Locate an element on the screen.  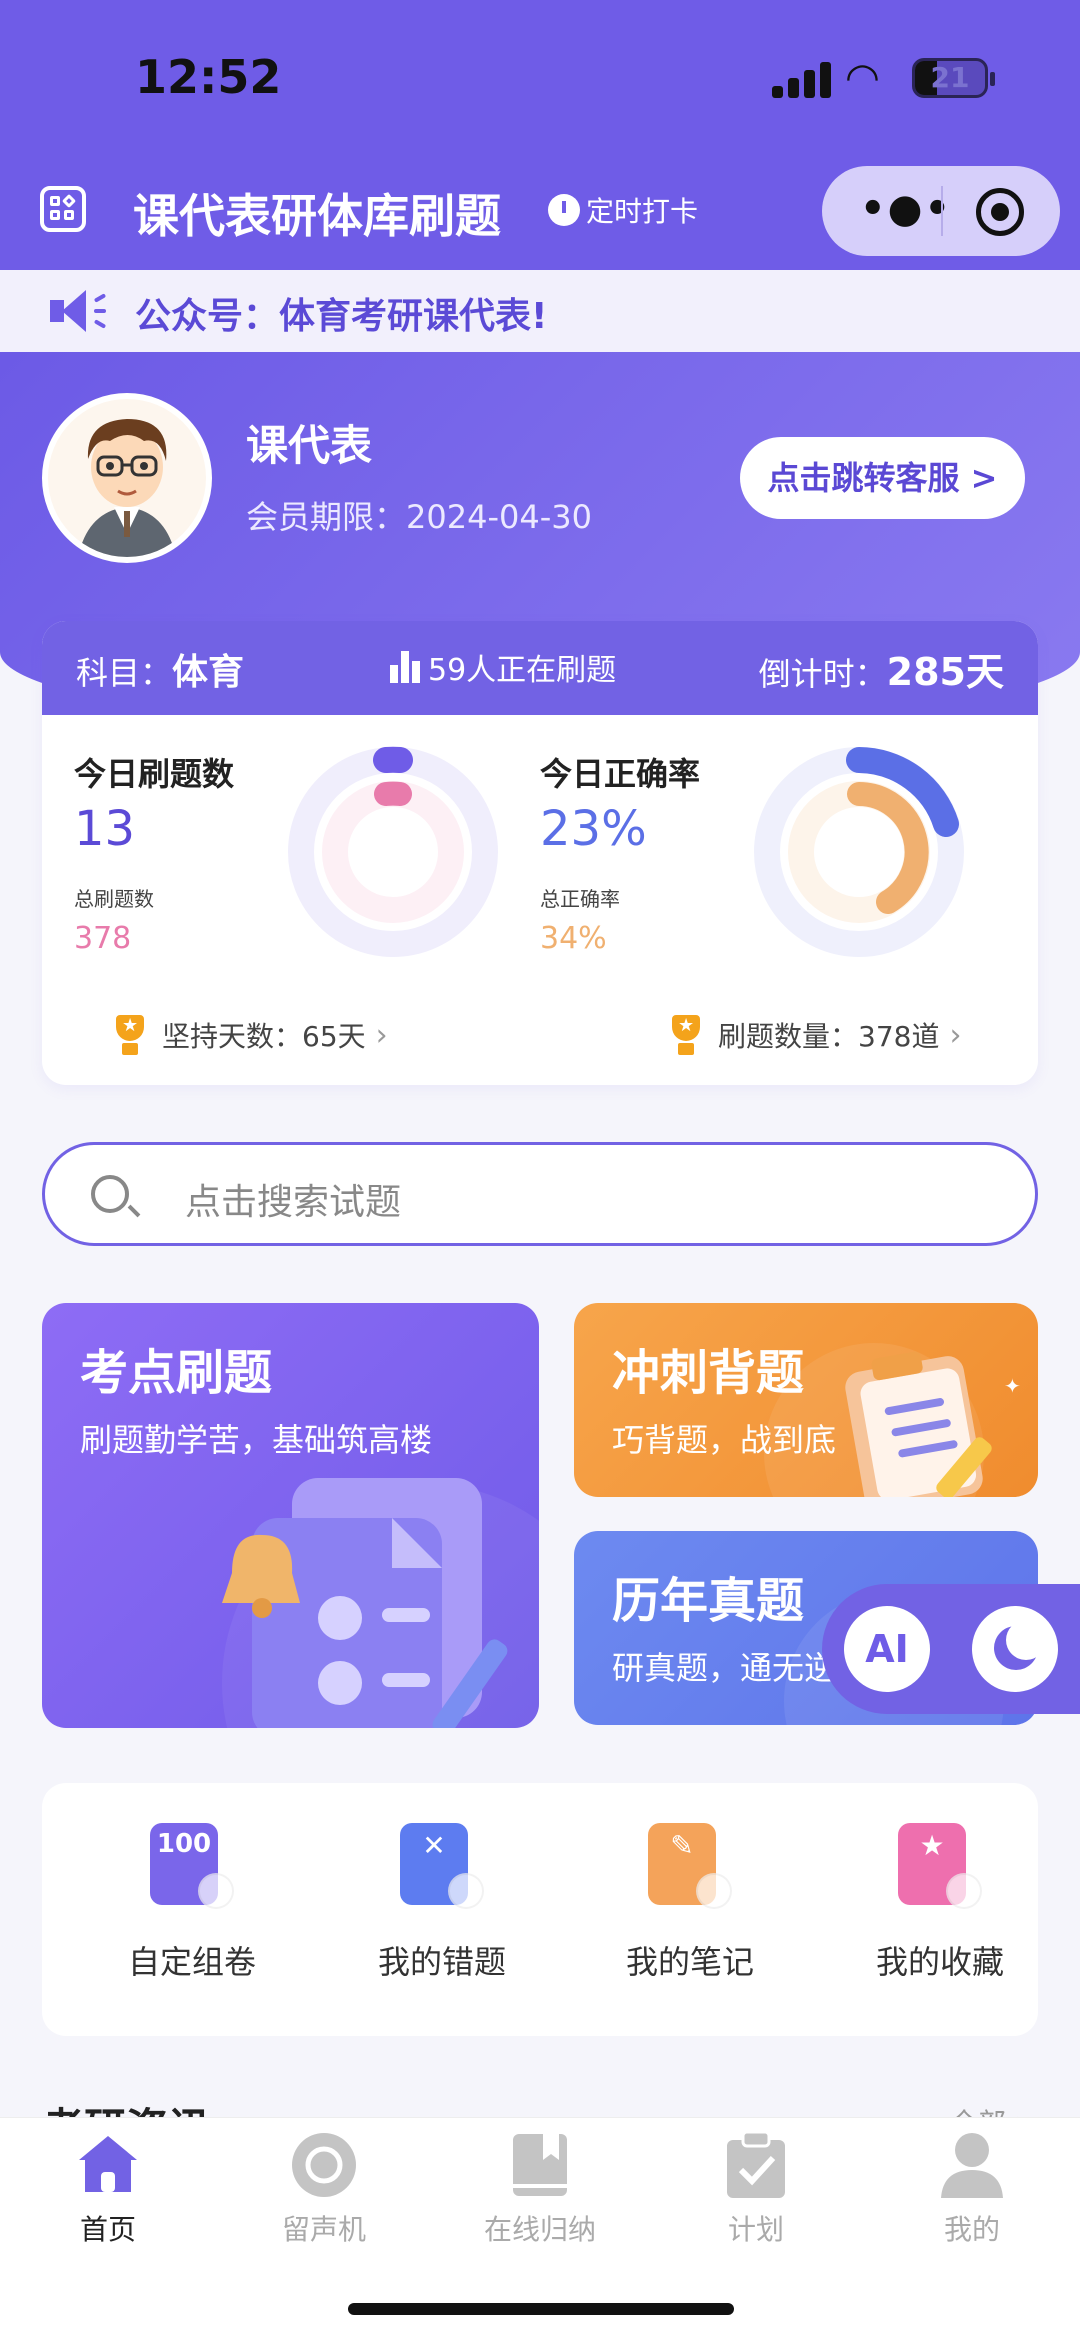
tab-label: 计划 is located at coordinates (755, 2229).